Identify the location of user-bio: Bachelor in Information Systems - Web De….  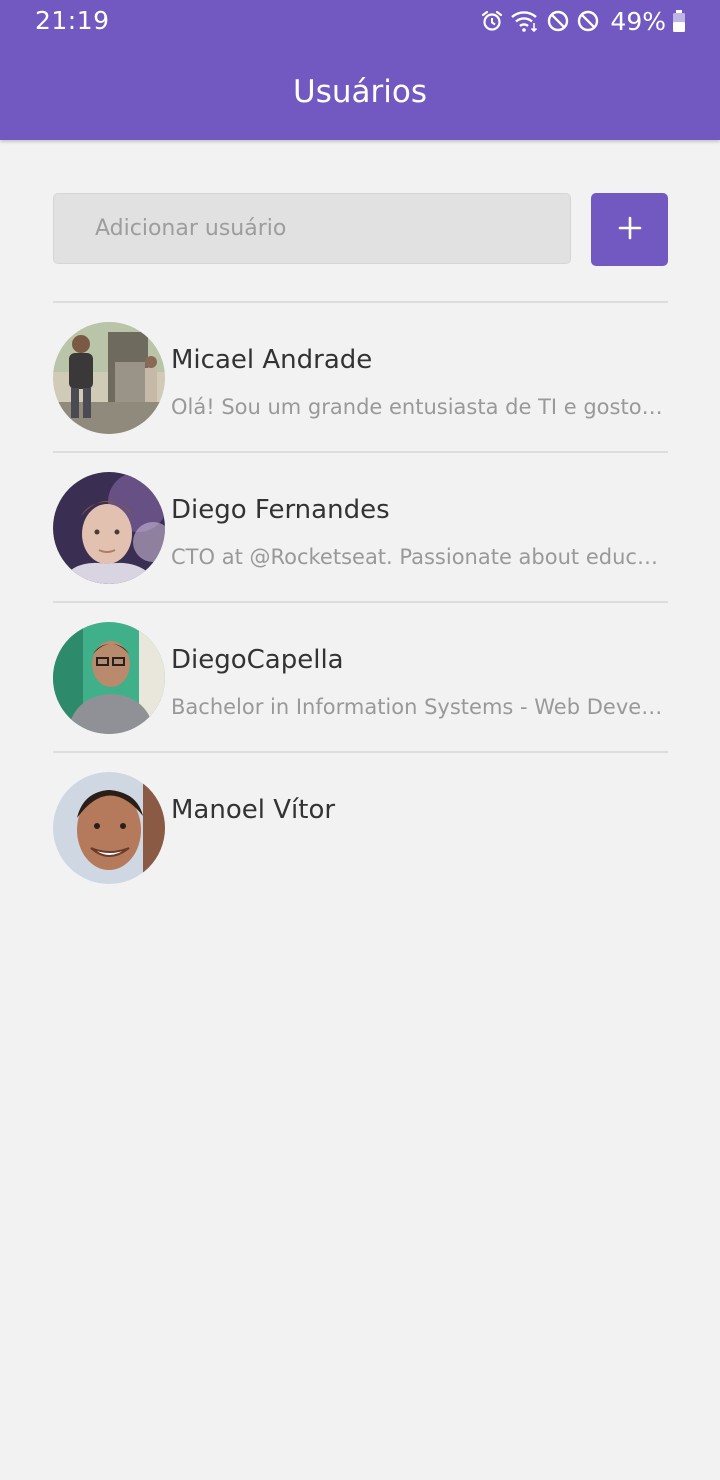
(419, 707).